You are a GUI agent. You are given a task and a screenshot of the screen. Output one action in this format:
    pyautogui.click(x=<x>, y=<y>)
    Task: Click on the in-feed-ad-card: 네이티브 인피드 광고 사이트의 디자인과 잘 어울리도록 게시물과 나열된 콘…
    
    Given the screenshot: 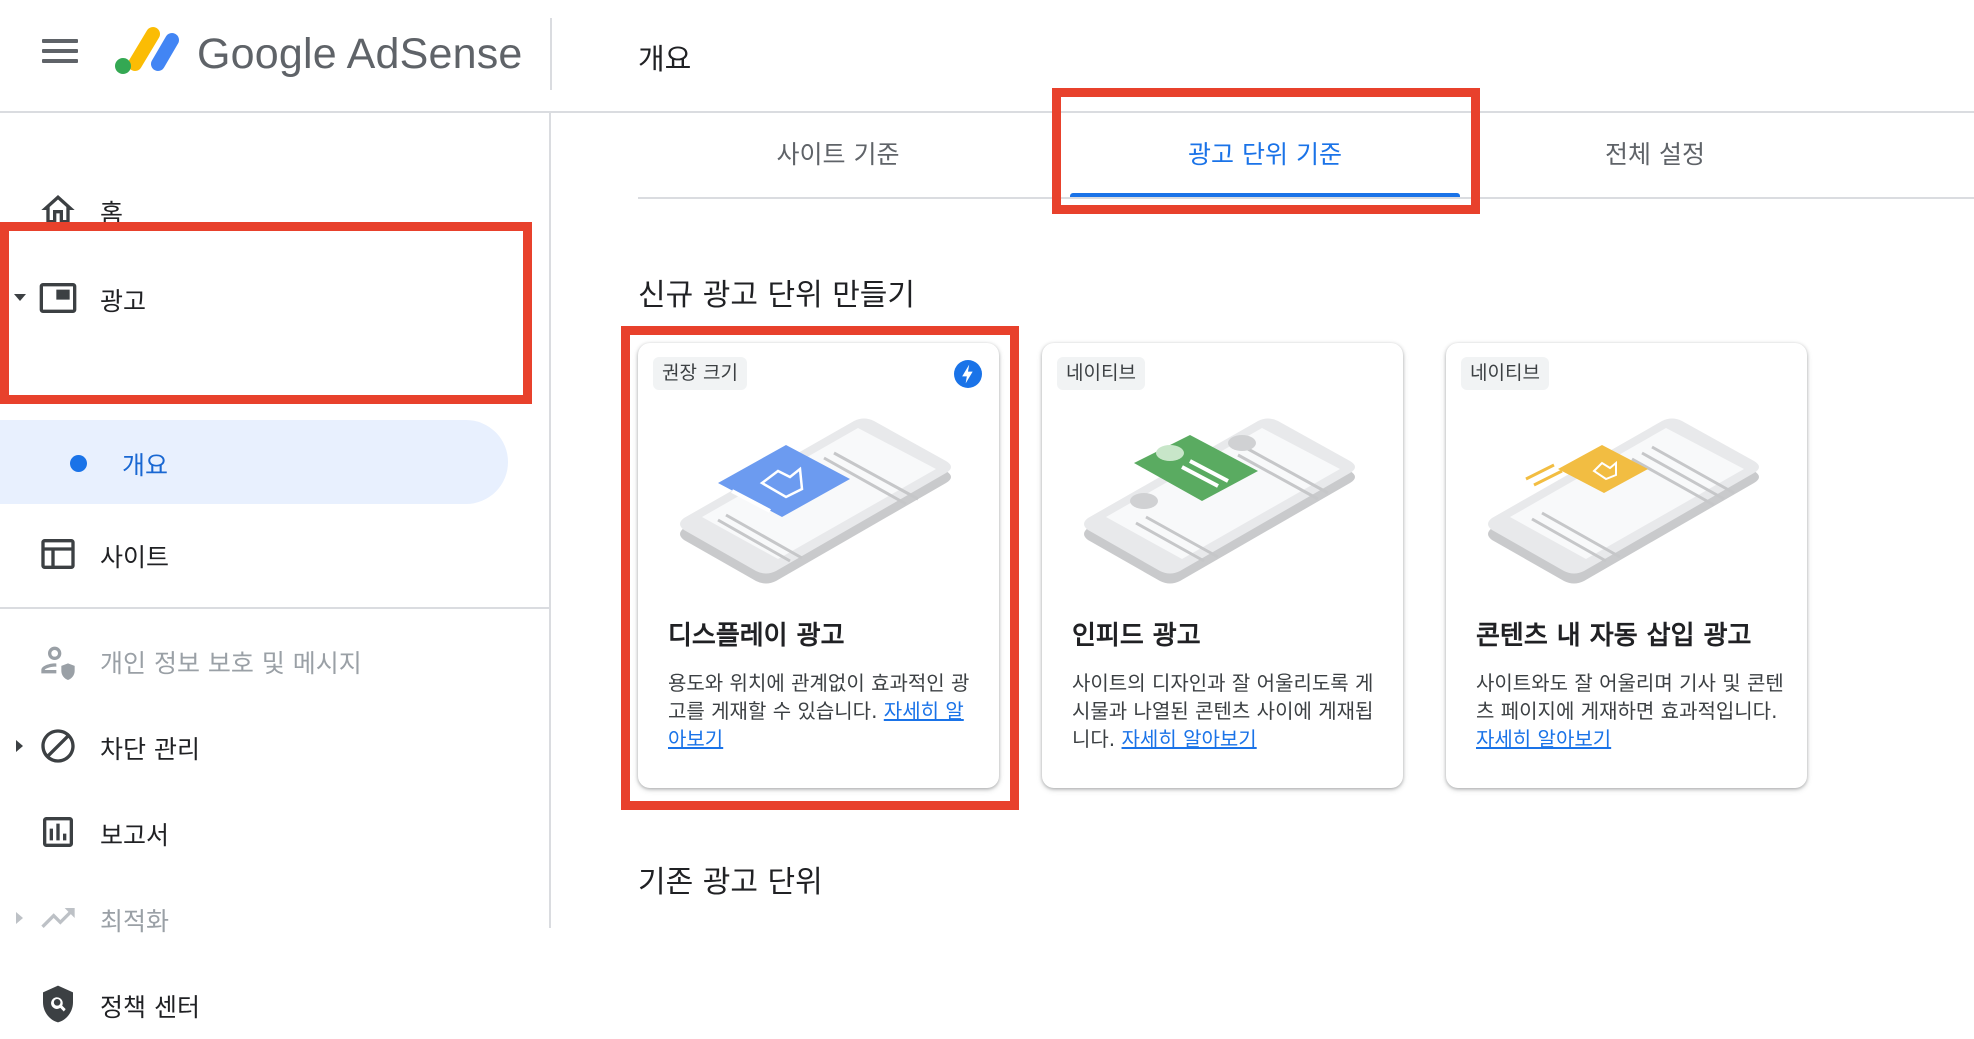 What is the action you would take?
    pyautogui.click(x=1222, y=565)
    